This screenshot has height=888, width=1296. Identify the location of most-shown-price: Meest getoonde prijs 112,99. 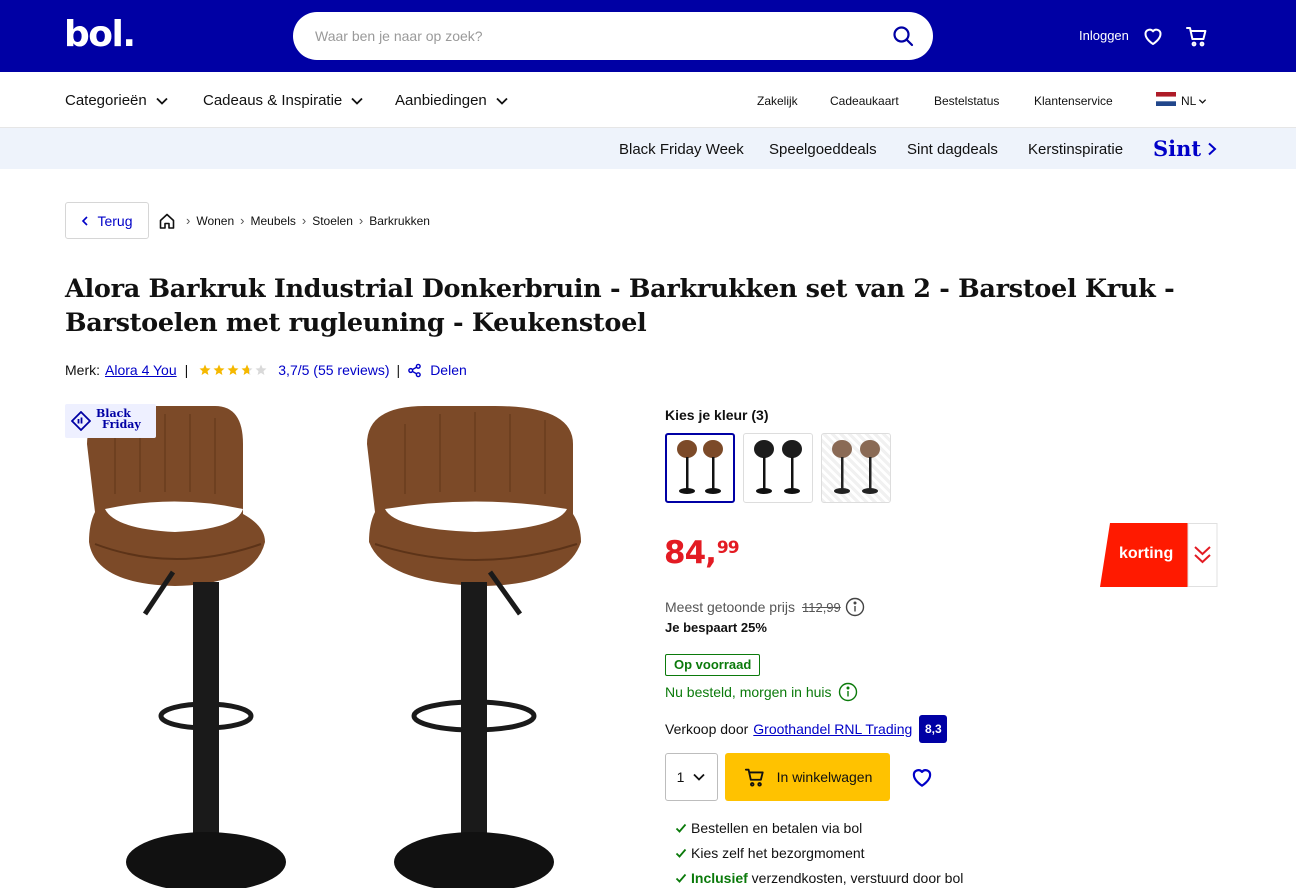
(765, 607).